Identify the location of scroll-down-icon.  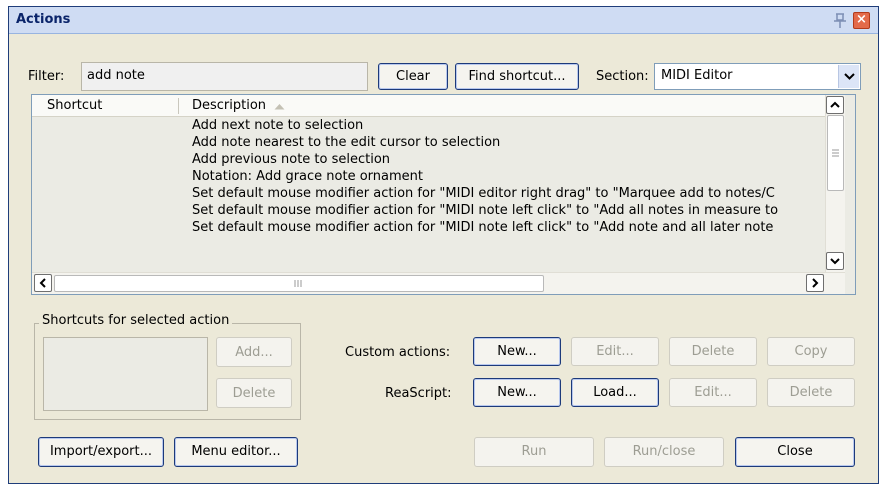
(835, 261).